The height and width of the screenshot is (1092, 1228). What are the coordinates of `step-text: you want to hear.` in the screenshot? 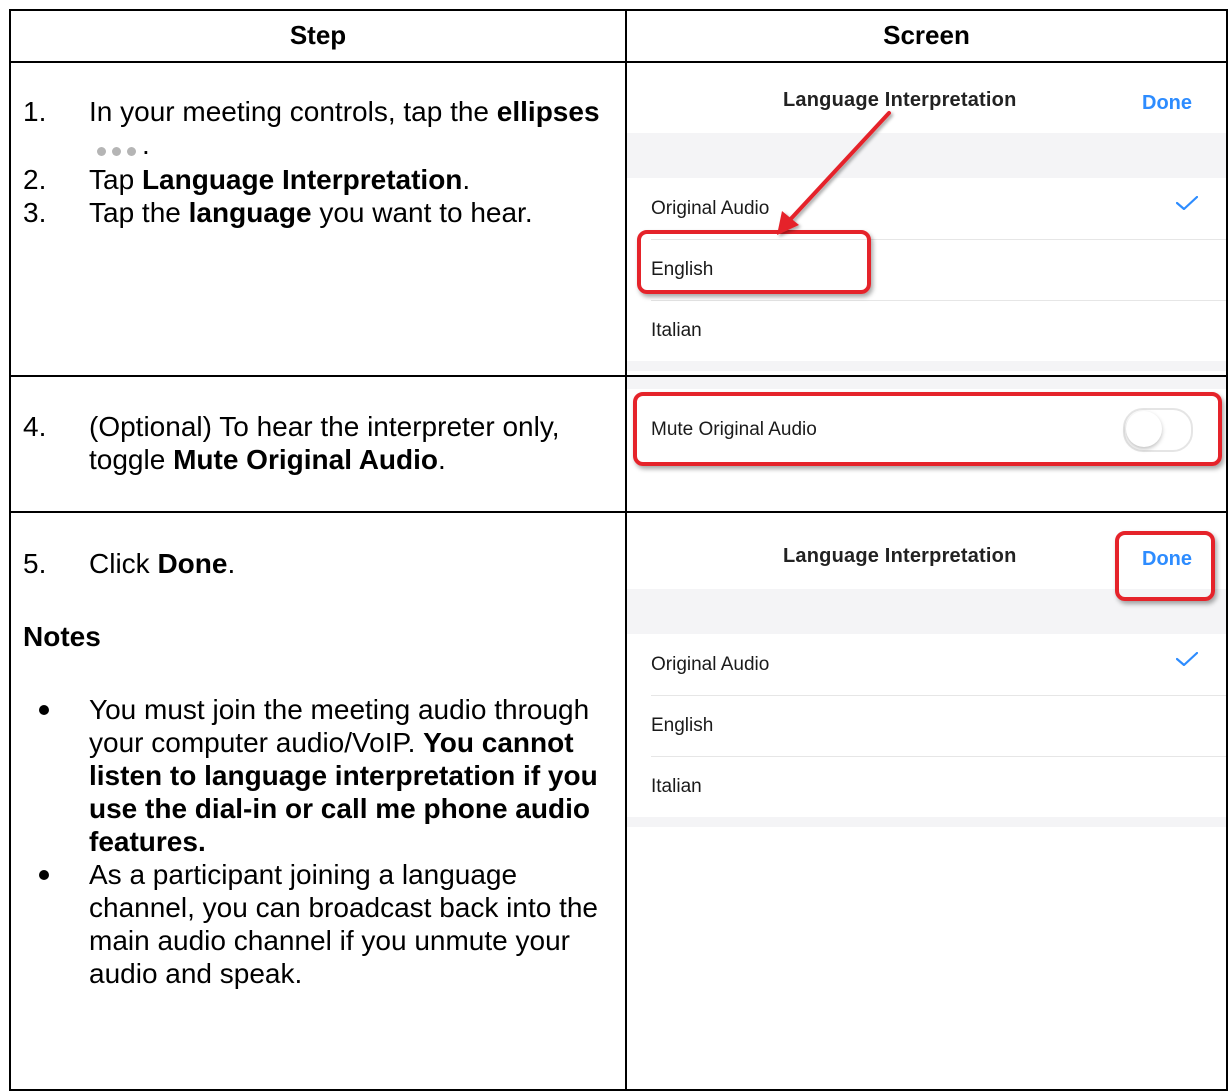 It's located at (422, 213).